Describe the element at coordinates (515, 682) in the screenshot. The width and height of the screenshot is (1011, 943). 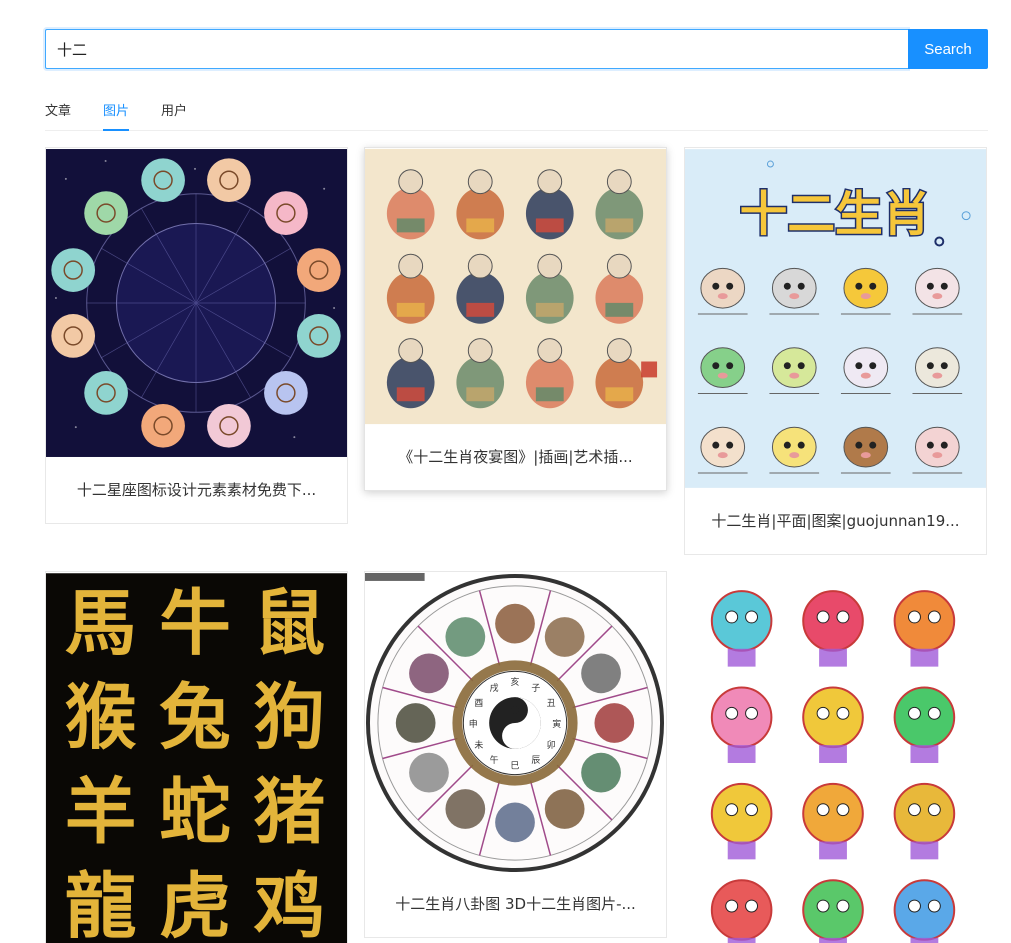
I see `bagua-label: 亥` at that location.